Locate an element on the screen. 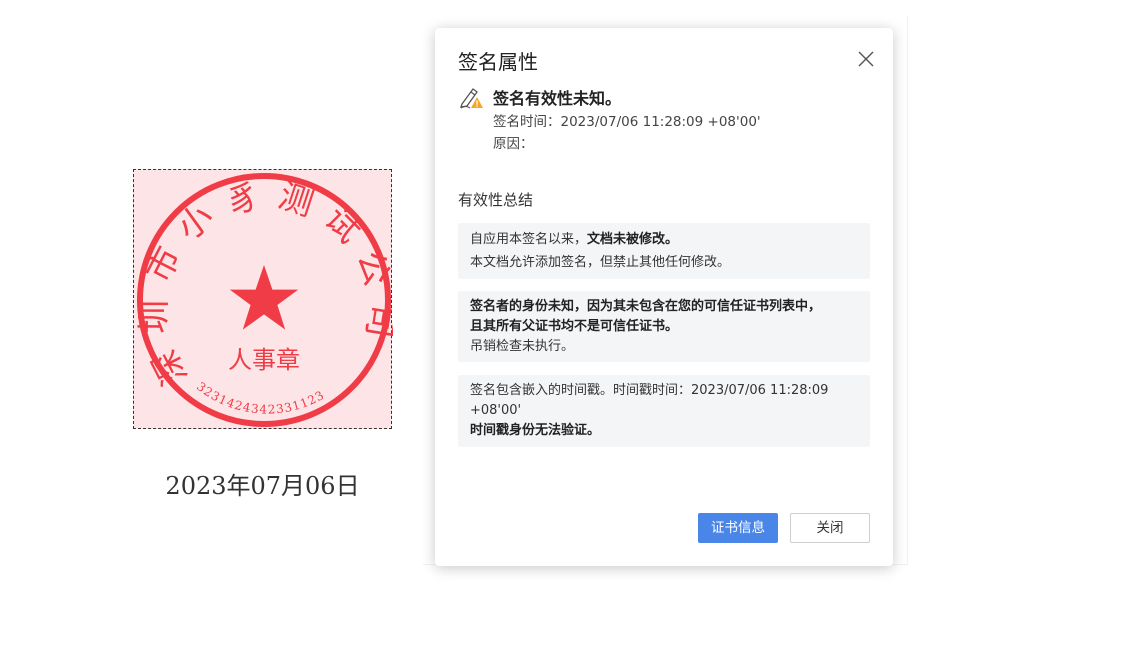 The height and width of the screenshot is (667, 1129). seal-department: 人事章 is located at coordinates (264, 360).